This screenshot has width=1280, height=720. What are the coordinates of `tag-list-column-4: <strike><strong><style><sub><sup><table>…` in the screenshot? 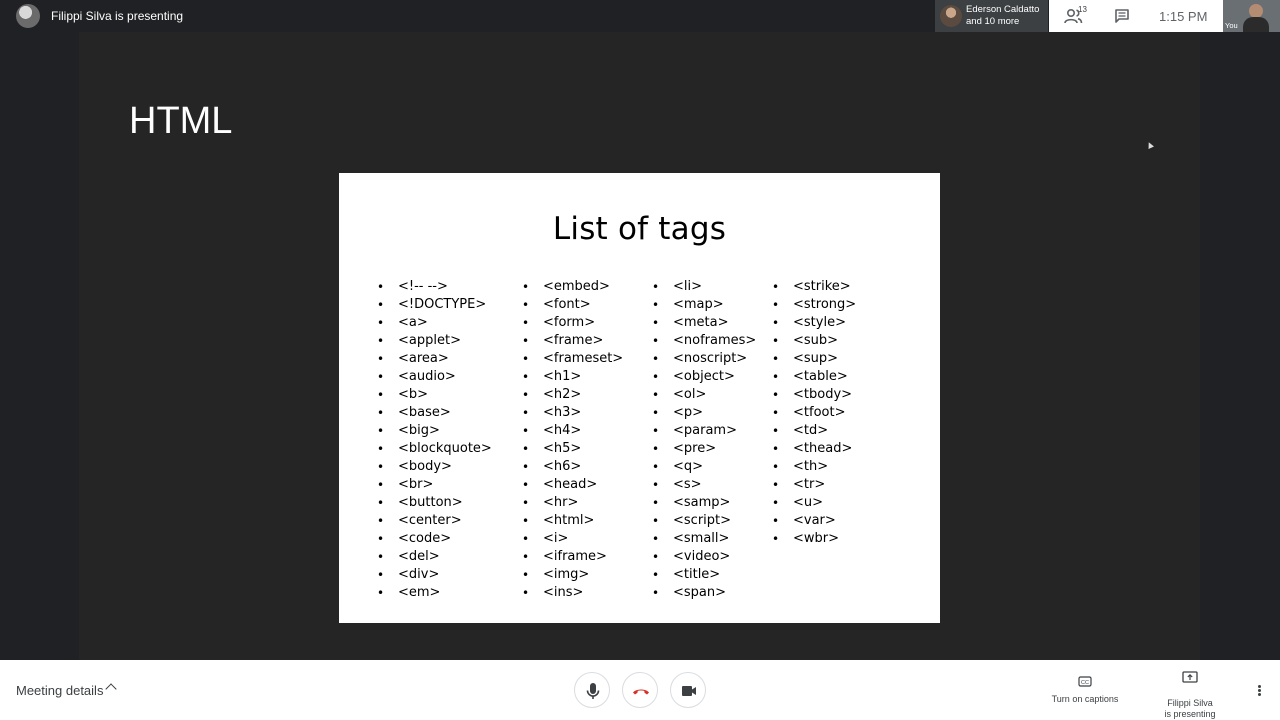 It's located at (814, 413).